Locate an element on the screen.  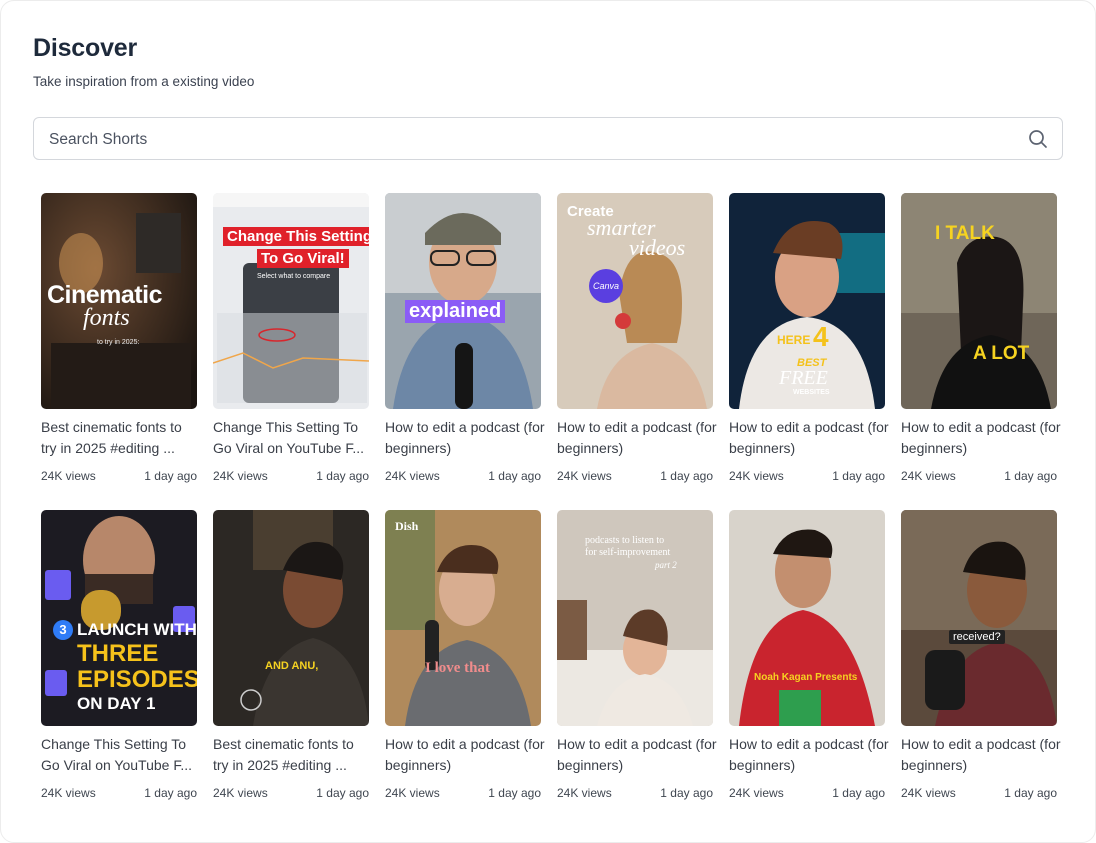
thumbnail-text: received? is located at coordinates (977, 637).